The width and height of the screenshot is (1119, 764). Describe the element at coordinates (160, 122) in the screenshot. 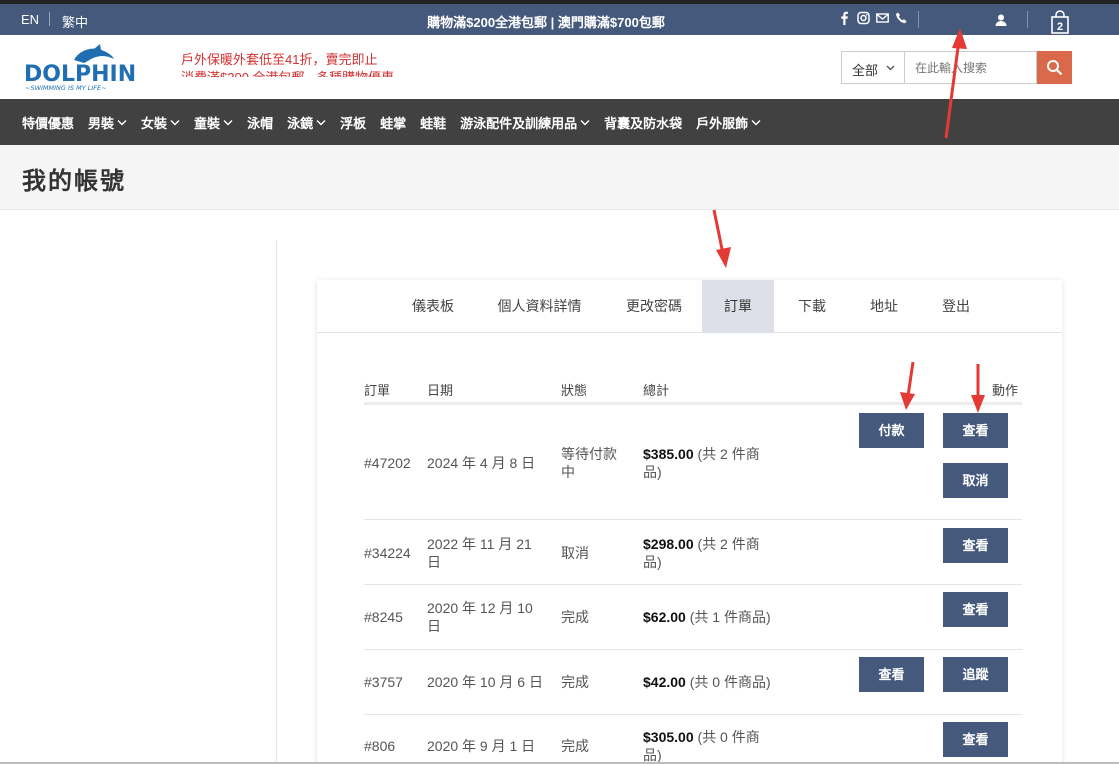

I see `nav-item-women: 女裝` at that location.